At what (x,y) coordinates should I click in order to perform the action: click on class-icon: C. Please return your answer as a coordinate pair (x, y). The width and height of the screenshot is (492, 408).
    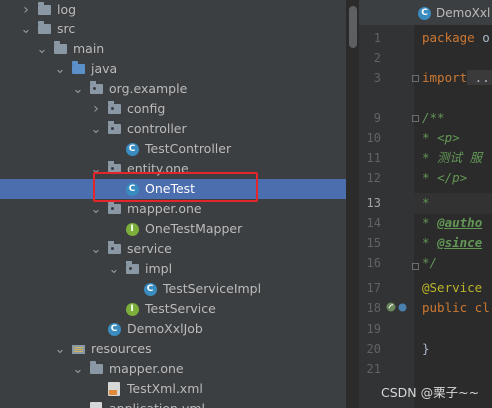
    Looking at the image, I should click on (424, 13).